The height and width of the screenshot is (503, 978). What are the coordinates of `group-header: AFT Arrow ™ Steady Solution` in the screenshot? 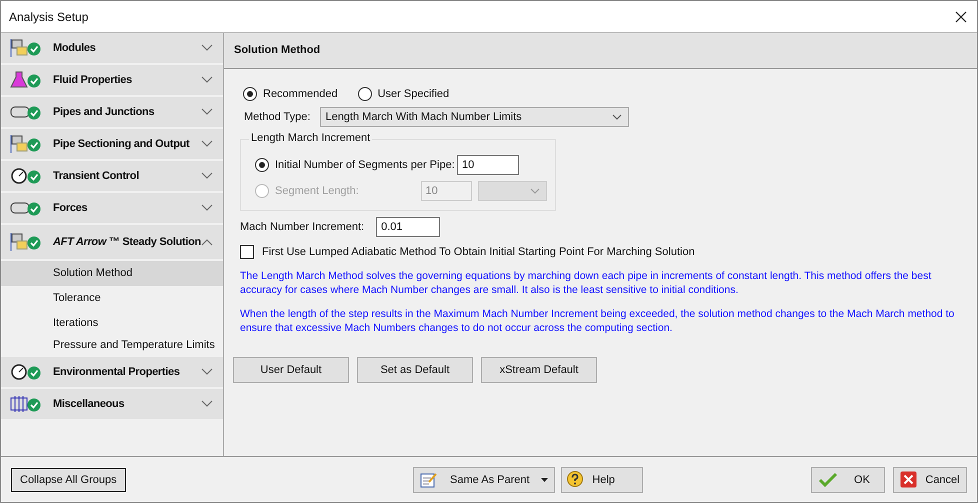 It's located at (112, 242).